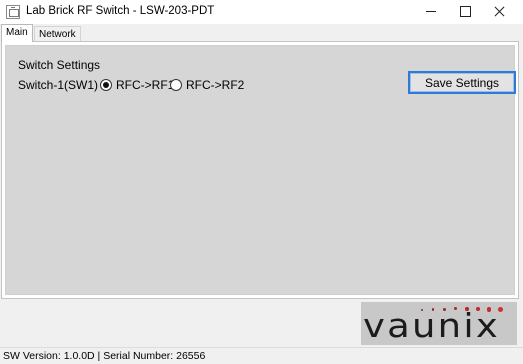 The height and width of the screenshot is (364, 523). Describe the element at coordinates (465, 12) in the screenshot. I see `maximize-icon` at that location.